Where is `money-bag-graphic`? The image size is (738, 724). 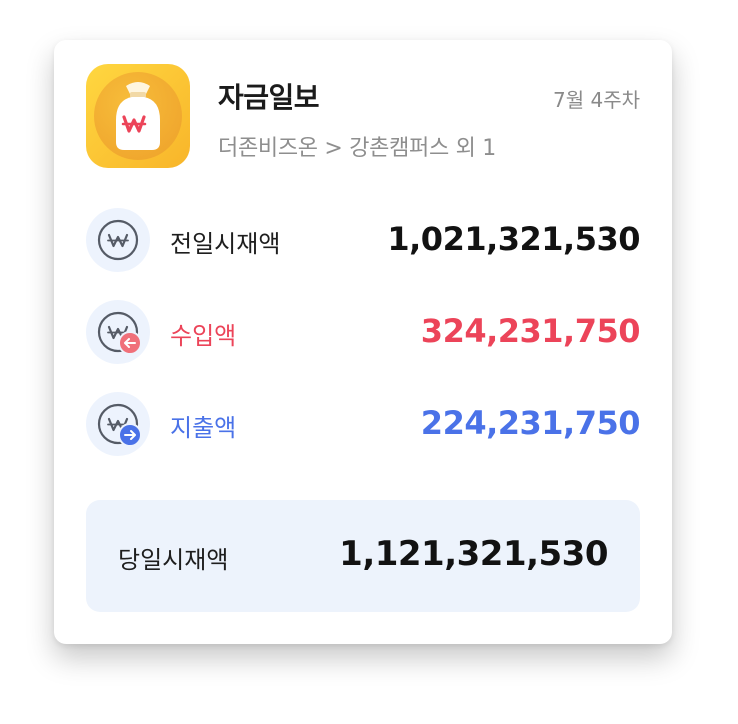 money-bag-graphic is located at coordinates (138, 116).